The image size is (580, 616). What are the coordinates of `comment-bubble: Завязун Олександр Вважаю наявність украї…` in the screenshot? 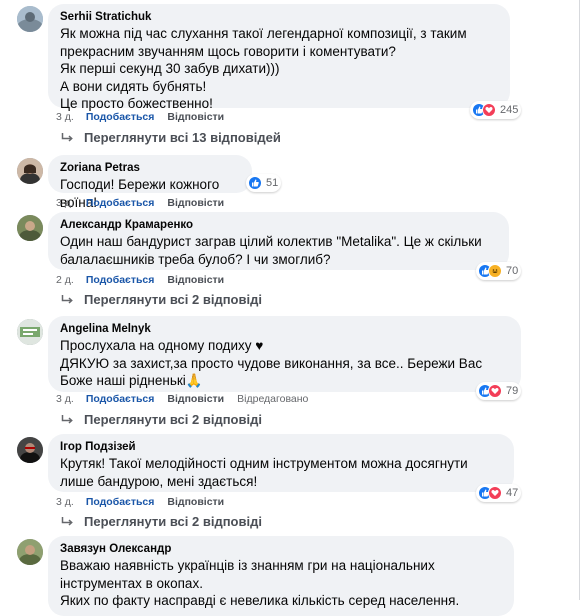 It's located at (281, 576).